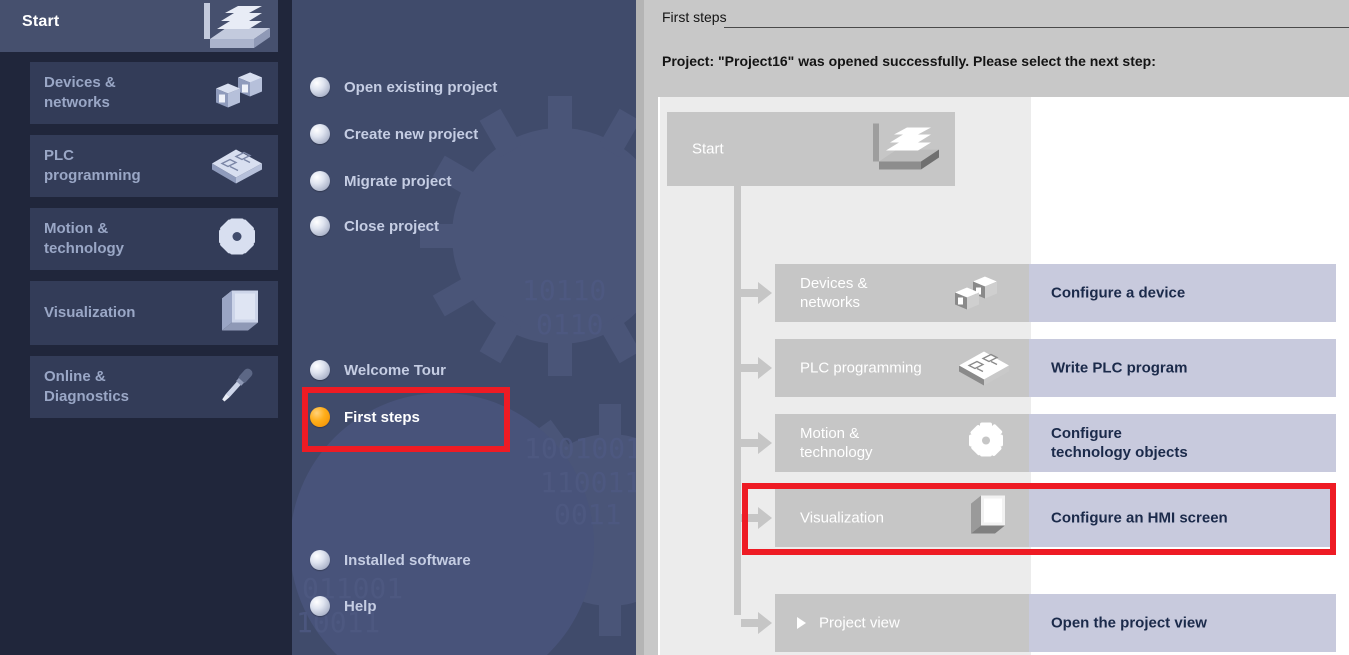 Image resolution: width=1349 pixels, height=655 pixels. What do you see at coordinates (382, 417) in the screenshot?
I see `action-label: First steps` at bounding box center [382, 417].